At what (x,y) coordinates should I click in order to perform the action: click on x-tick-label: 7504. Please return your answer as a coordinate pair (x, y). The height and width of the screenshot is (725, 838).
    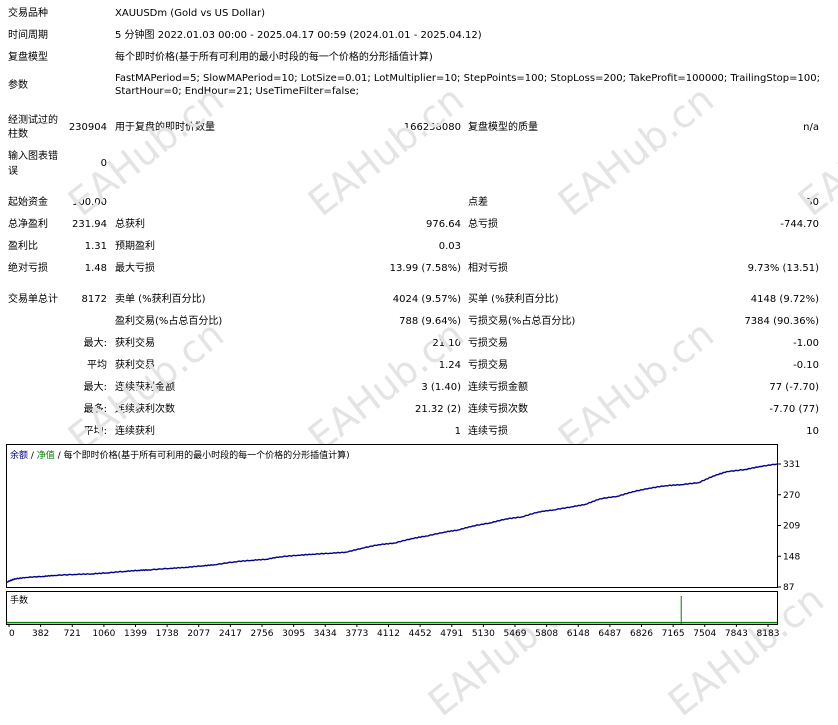
    Looking at the image, I should click on (704, 634).